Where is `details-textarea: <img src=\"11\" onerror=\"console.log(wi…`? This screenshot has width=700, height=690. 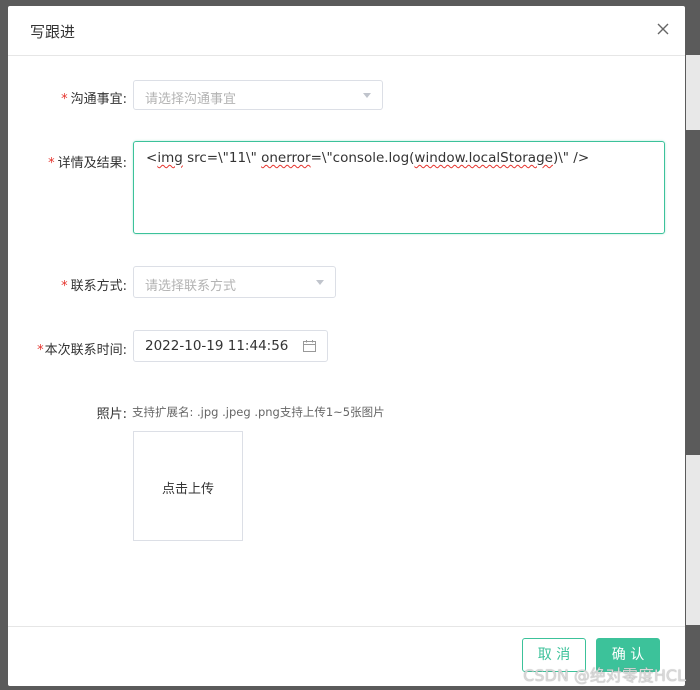 details-textarea: <img src=\"11\" onerror=\"console.log(wi… is located at coordinates (399, 187).